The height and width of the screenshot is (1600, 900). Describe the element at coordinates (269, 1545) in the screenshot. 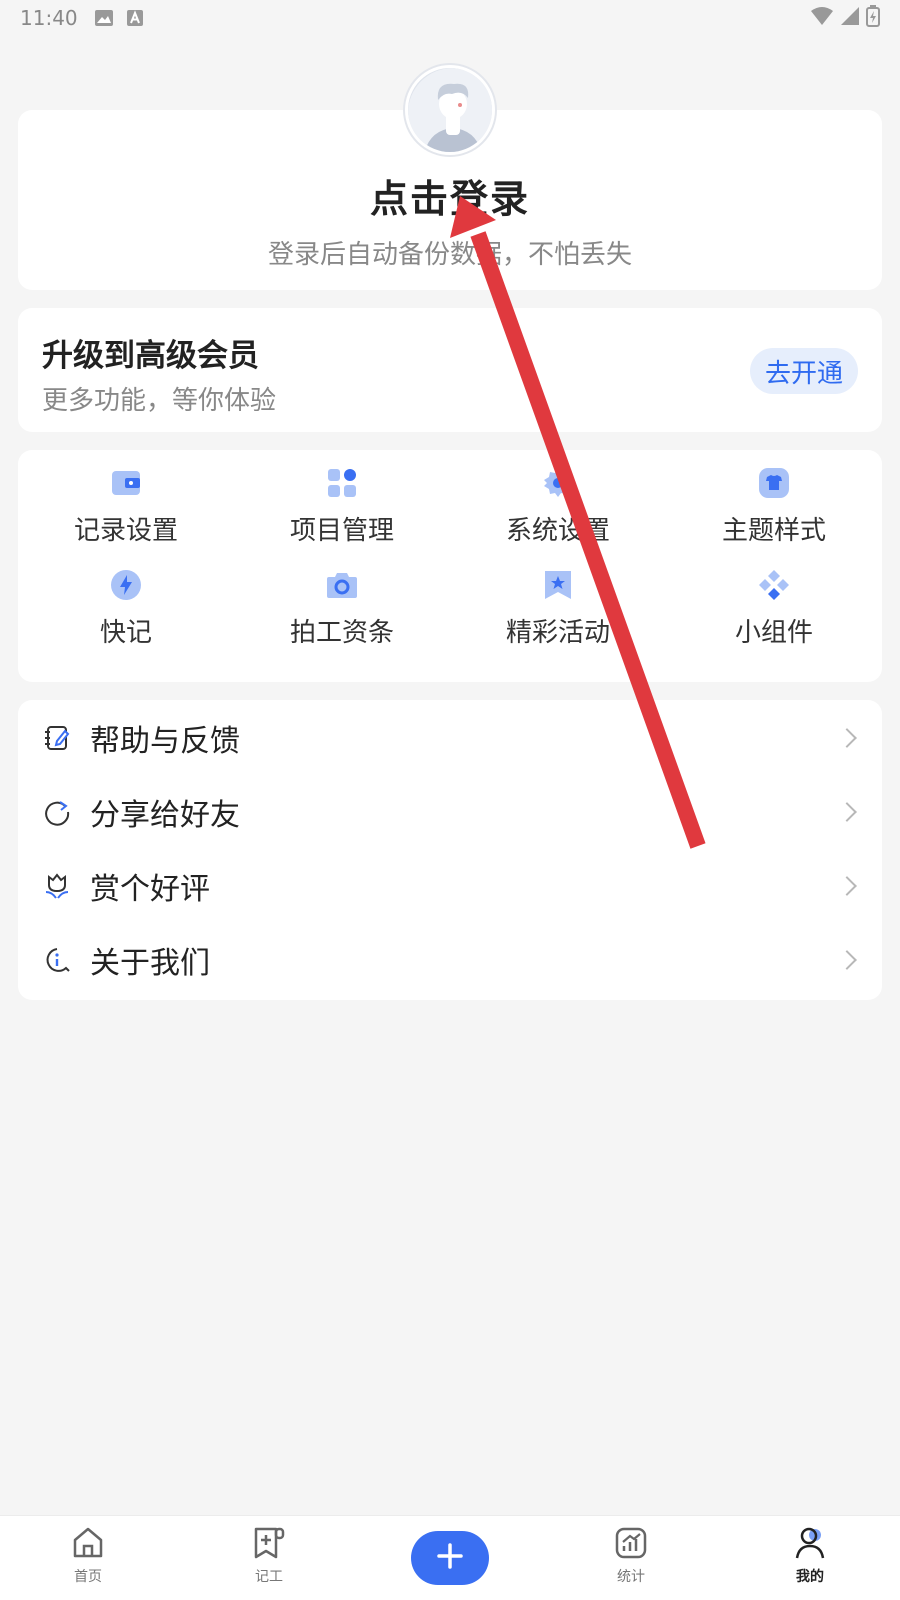

I see `record-icon` at that location.